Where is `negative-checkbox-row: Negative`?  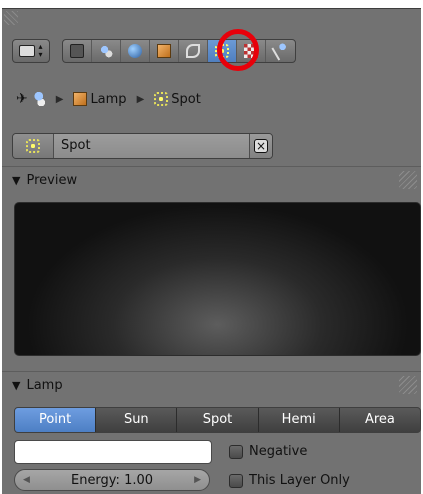
negative-checkbox-row: Negative is located at coordinates (268, 451).